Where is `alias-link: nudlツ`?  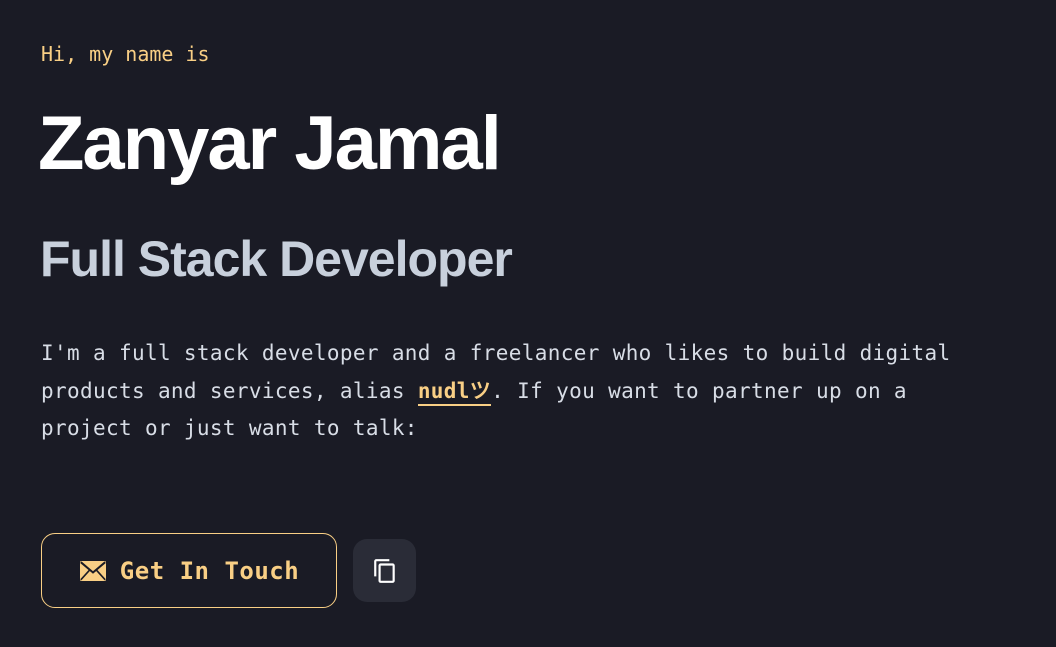
alias-link: nudlツ is located at coordinates (454, 392).